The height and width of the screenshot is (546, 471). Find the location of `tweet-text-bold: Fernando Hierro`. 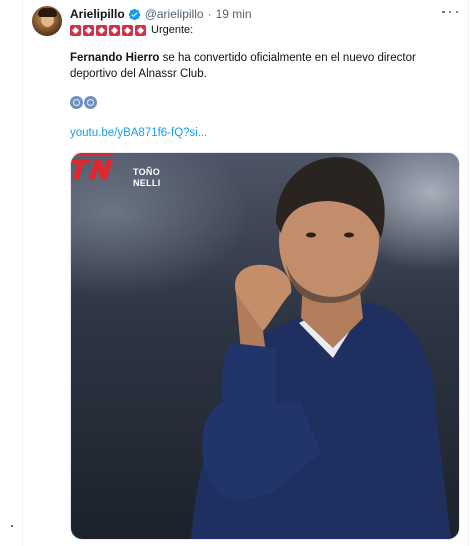

tweet-text-bold: Fernando Hierro is located at coordinates (115, 58).